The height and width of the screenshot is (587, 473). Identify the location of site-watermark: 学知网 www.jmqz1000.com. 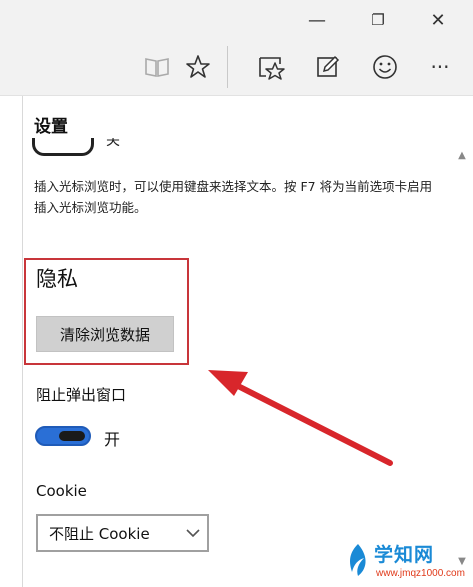
(404, 561).